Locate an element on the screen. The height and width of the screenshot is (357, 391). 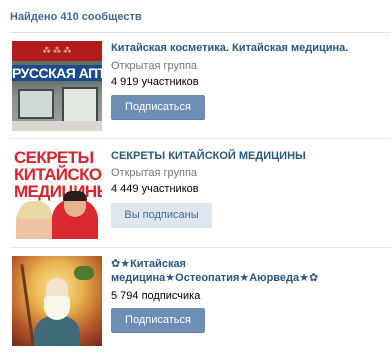
community-name-line-1: ✿★Китайская is located at coordinates (148, 264).